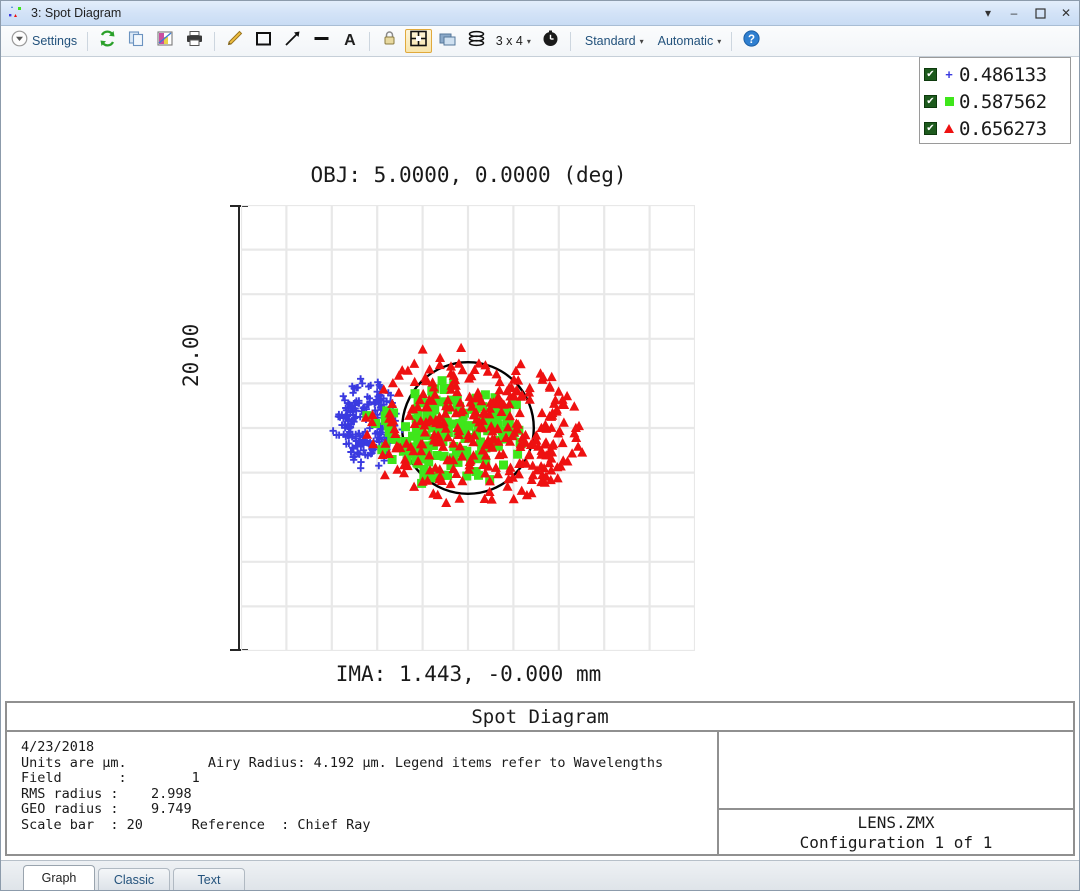 The image size is (1080, 891). I want to click on legend-item: ✔ 0.656273, so click(995, 128).